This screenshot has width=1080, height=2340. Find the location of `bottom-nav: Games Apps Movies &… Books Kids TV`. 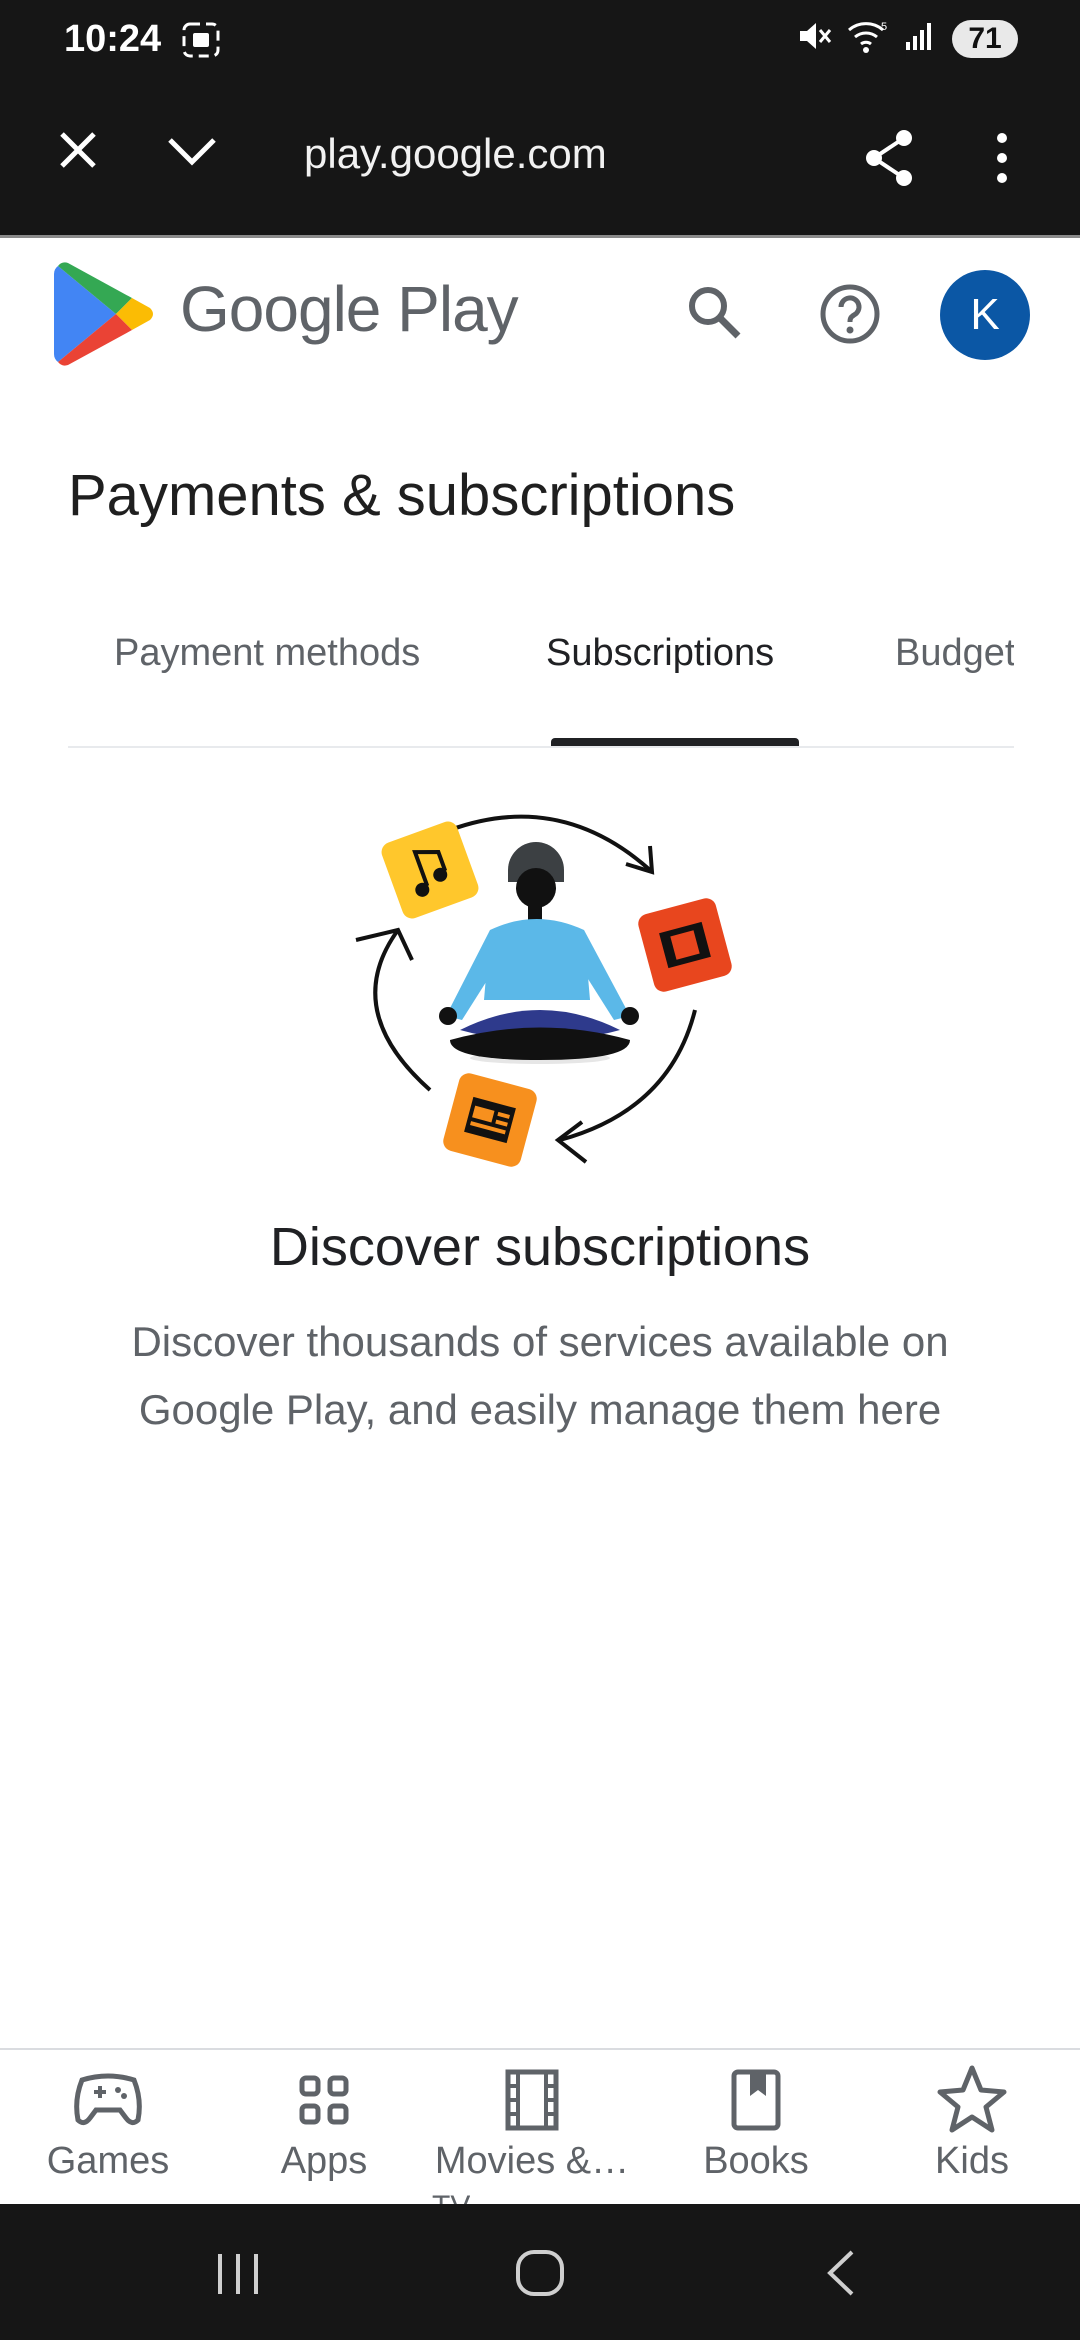

bottom-nav: Games Apps Movies &… Books Kids TV is located at coordinates (540, 2127).